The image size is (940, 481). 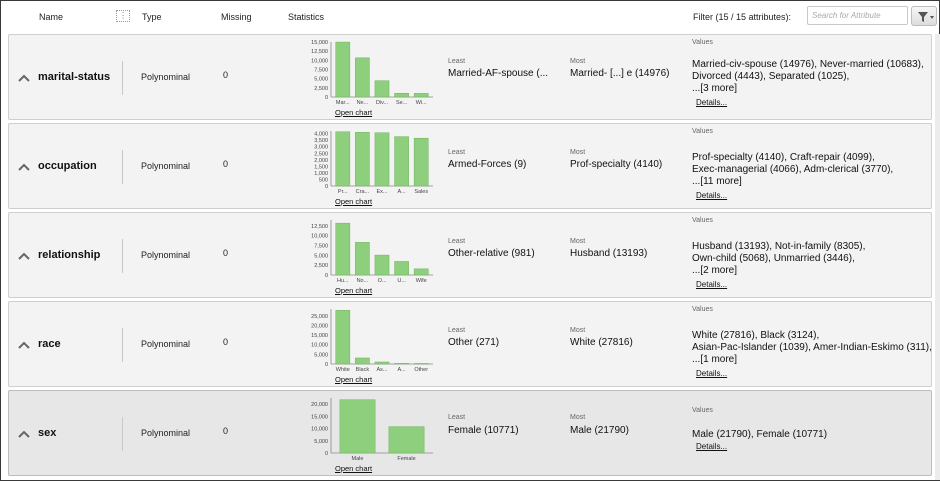 What do you see at coordinates (487, 164) in the screenshot?
I see `least-value: Armed-Forces (9)` at bounding box center [487, 164].